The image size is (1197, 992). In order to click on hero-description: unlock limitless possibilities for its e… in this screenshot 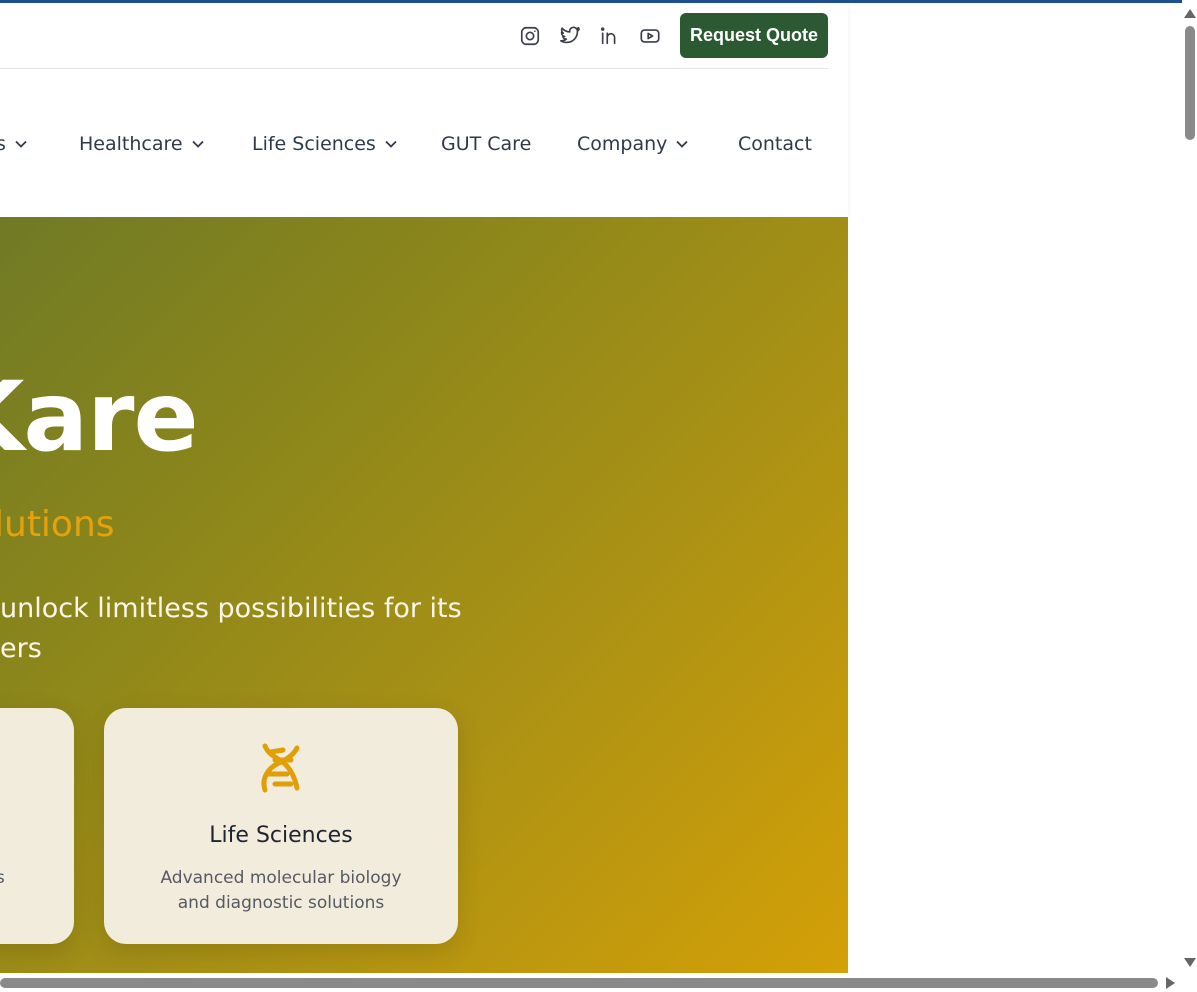, I will do `click(235, 629)`.